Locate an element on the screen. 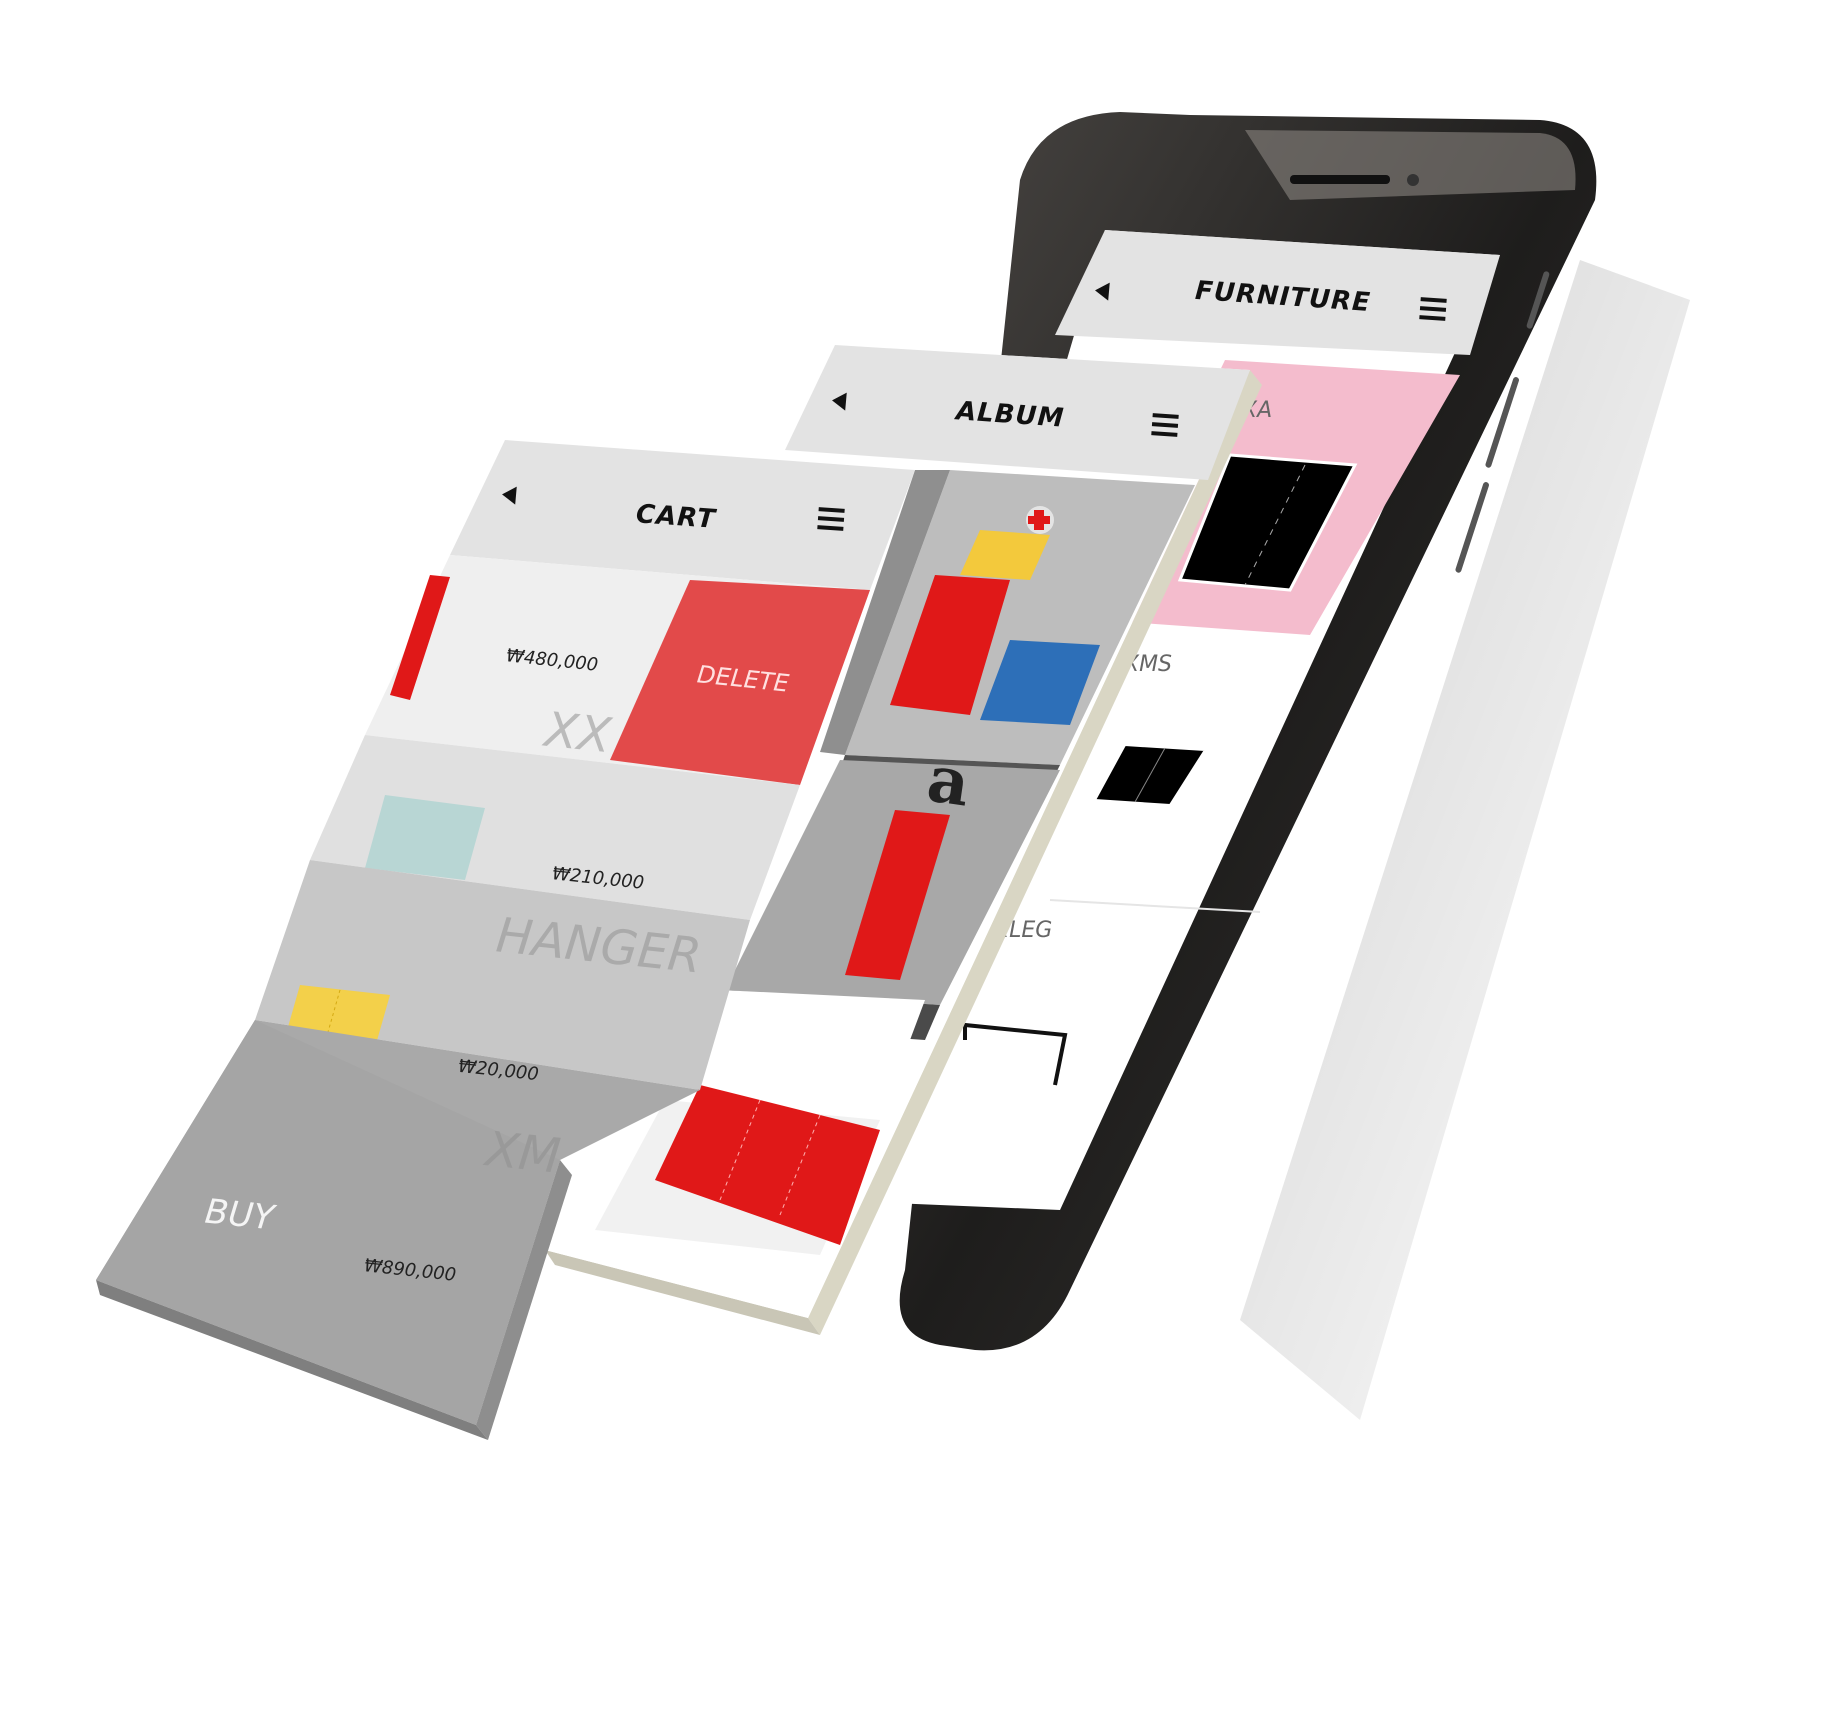 The height and width of the screenshot is (1714, 1834). cart-back-icon is located at coordinates (509, 495).